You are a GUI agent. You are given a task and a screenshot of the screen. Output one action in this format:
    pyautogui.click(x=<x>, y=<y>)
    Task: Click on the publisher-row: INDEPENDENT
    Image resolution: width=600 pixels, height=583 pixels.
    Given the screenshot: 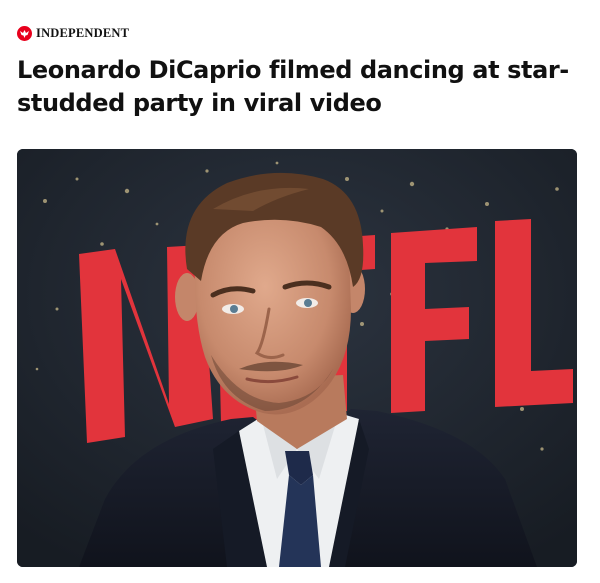 What is the action you would take?
    pyautogui.click(x=73, y=33)
    